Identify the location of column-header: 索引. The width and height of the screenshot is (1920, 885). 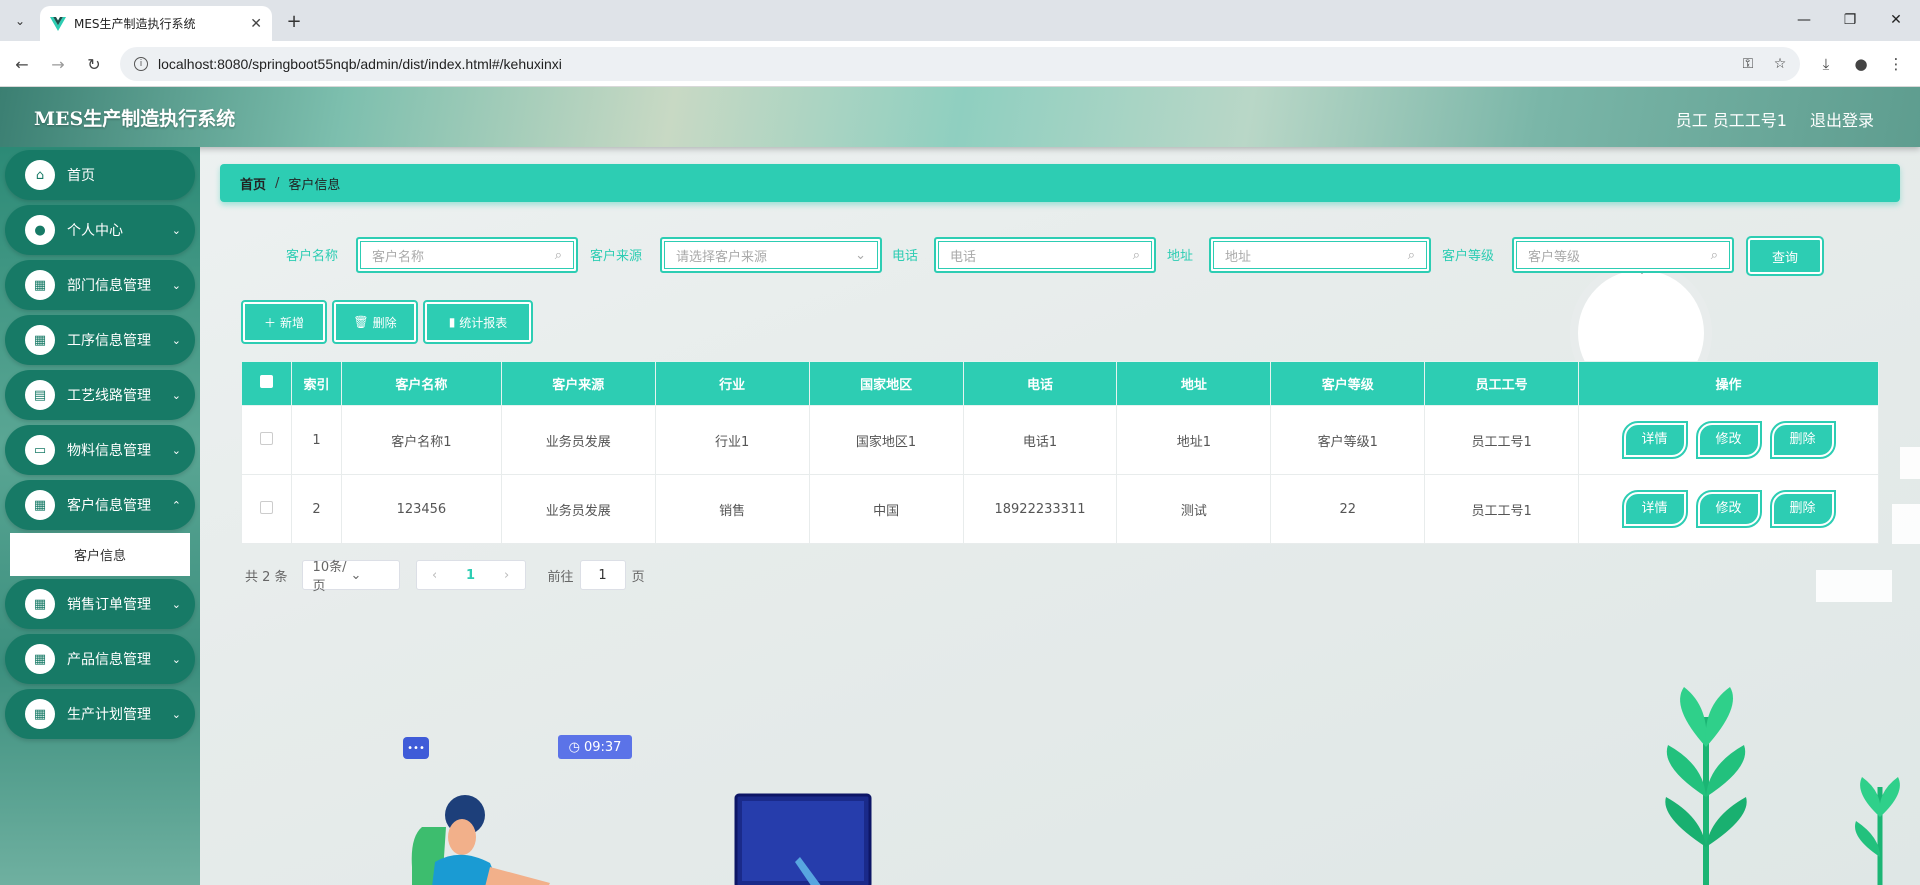
(316, 383).